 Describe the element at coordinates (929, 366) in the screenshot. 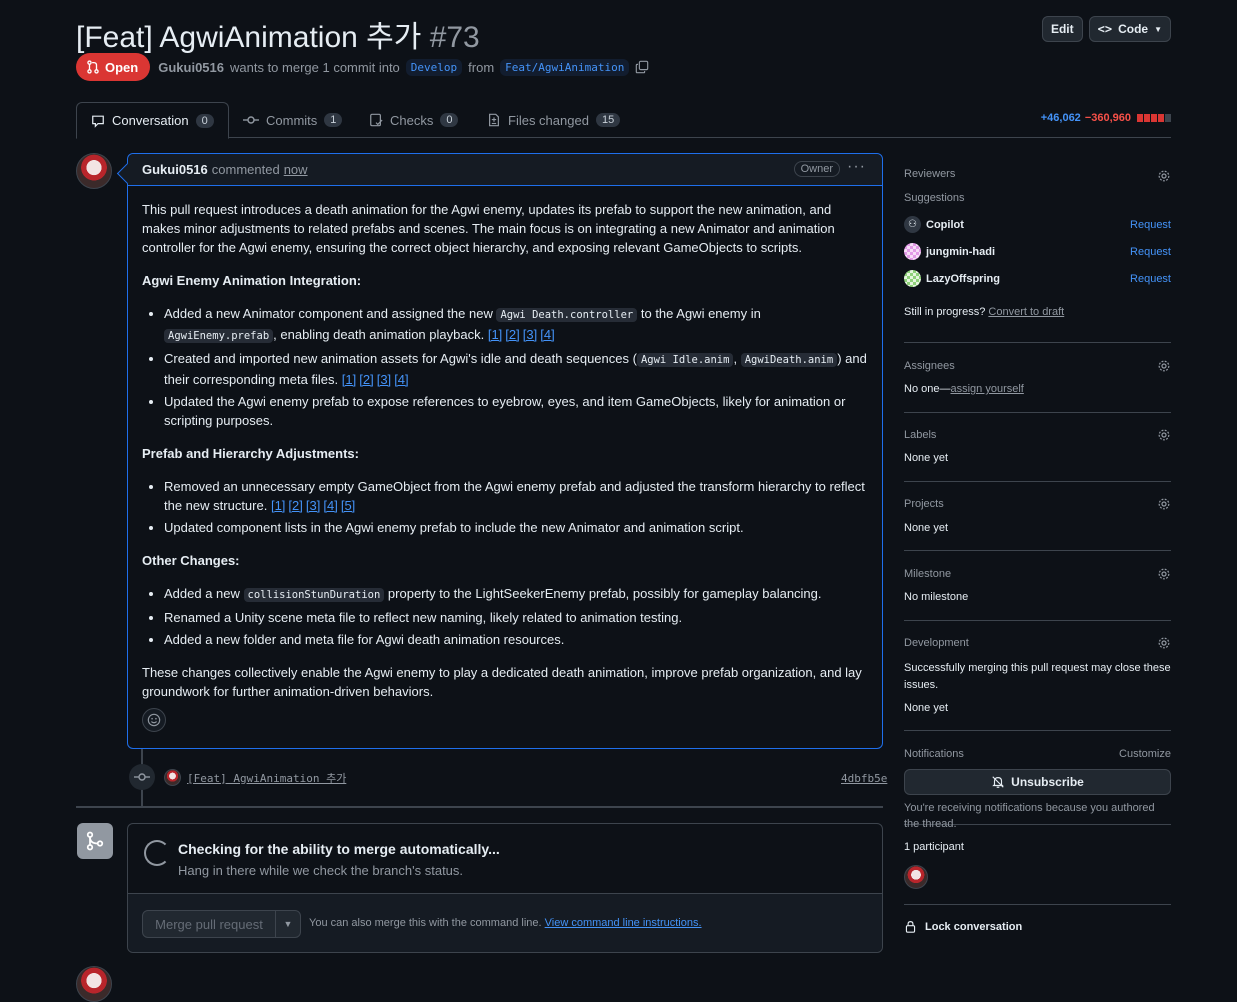

I see `assignees-title: Assignees` at that location.